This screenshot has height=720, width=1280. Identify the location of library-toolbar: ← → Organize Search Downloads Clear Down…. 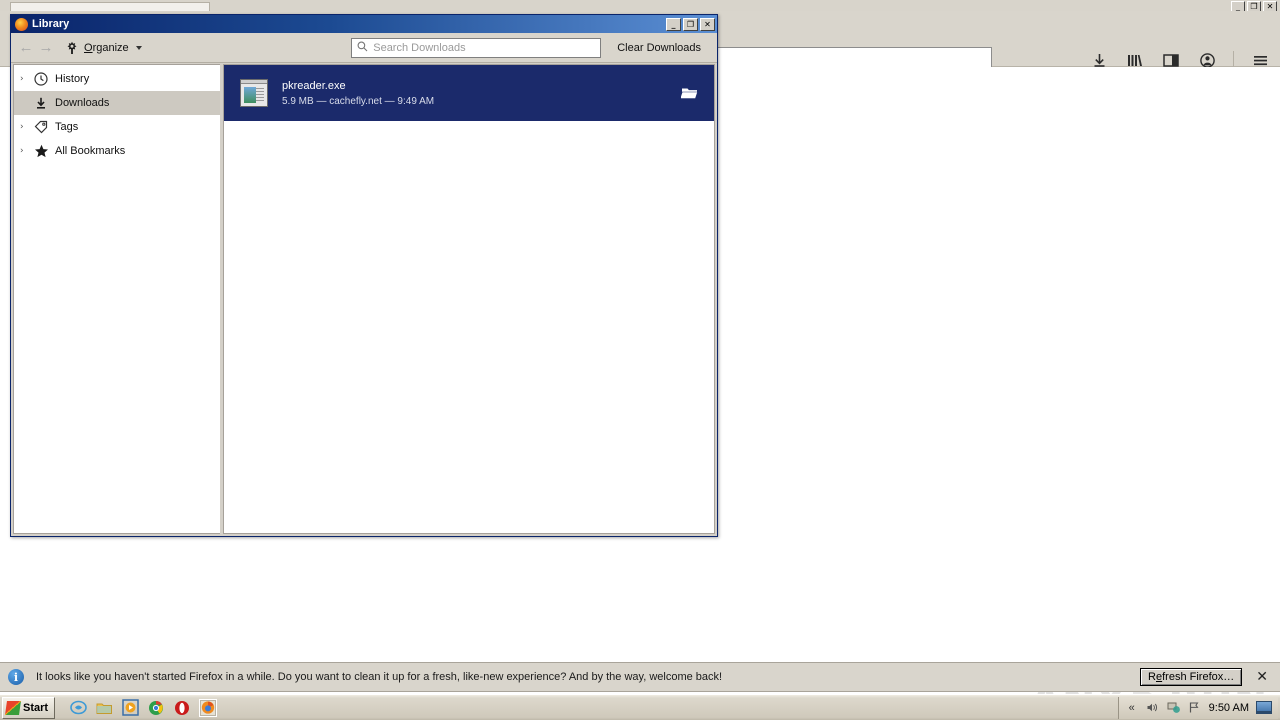
(364, 48).